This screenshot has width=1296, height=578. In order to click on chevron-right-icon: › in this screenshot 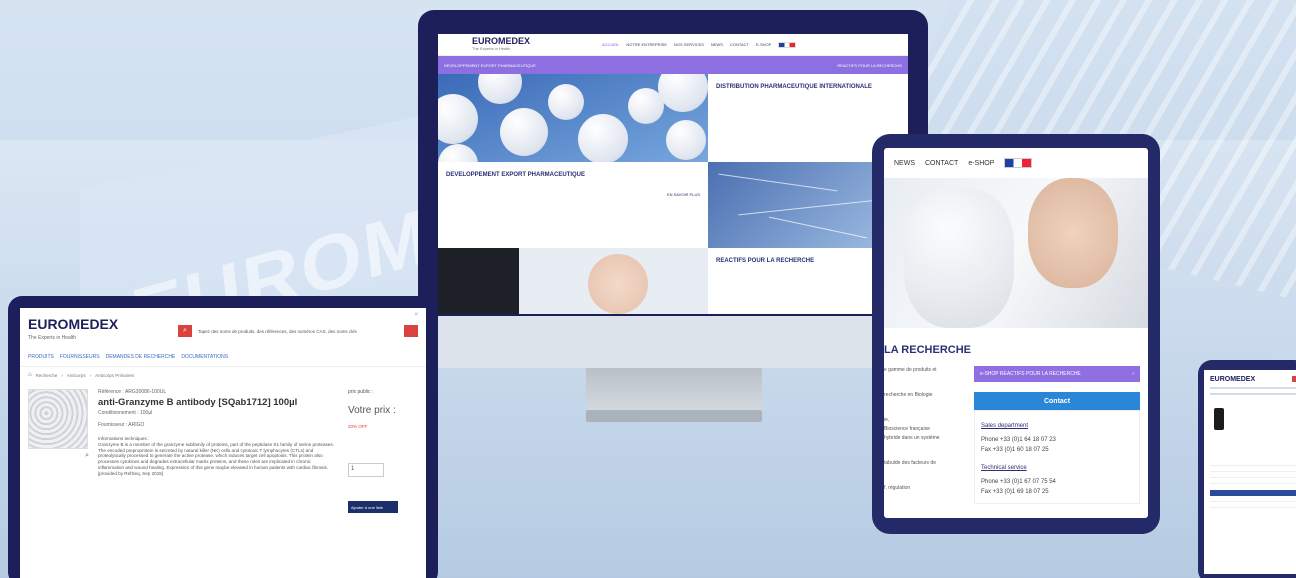, I will do `click(1133, 374)`.